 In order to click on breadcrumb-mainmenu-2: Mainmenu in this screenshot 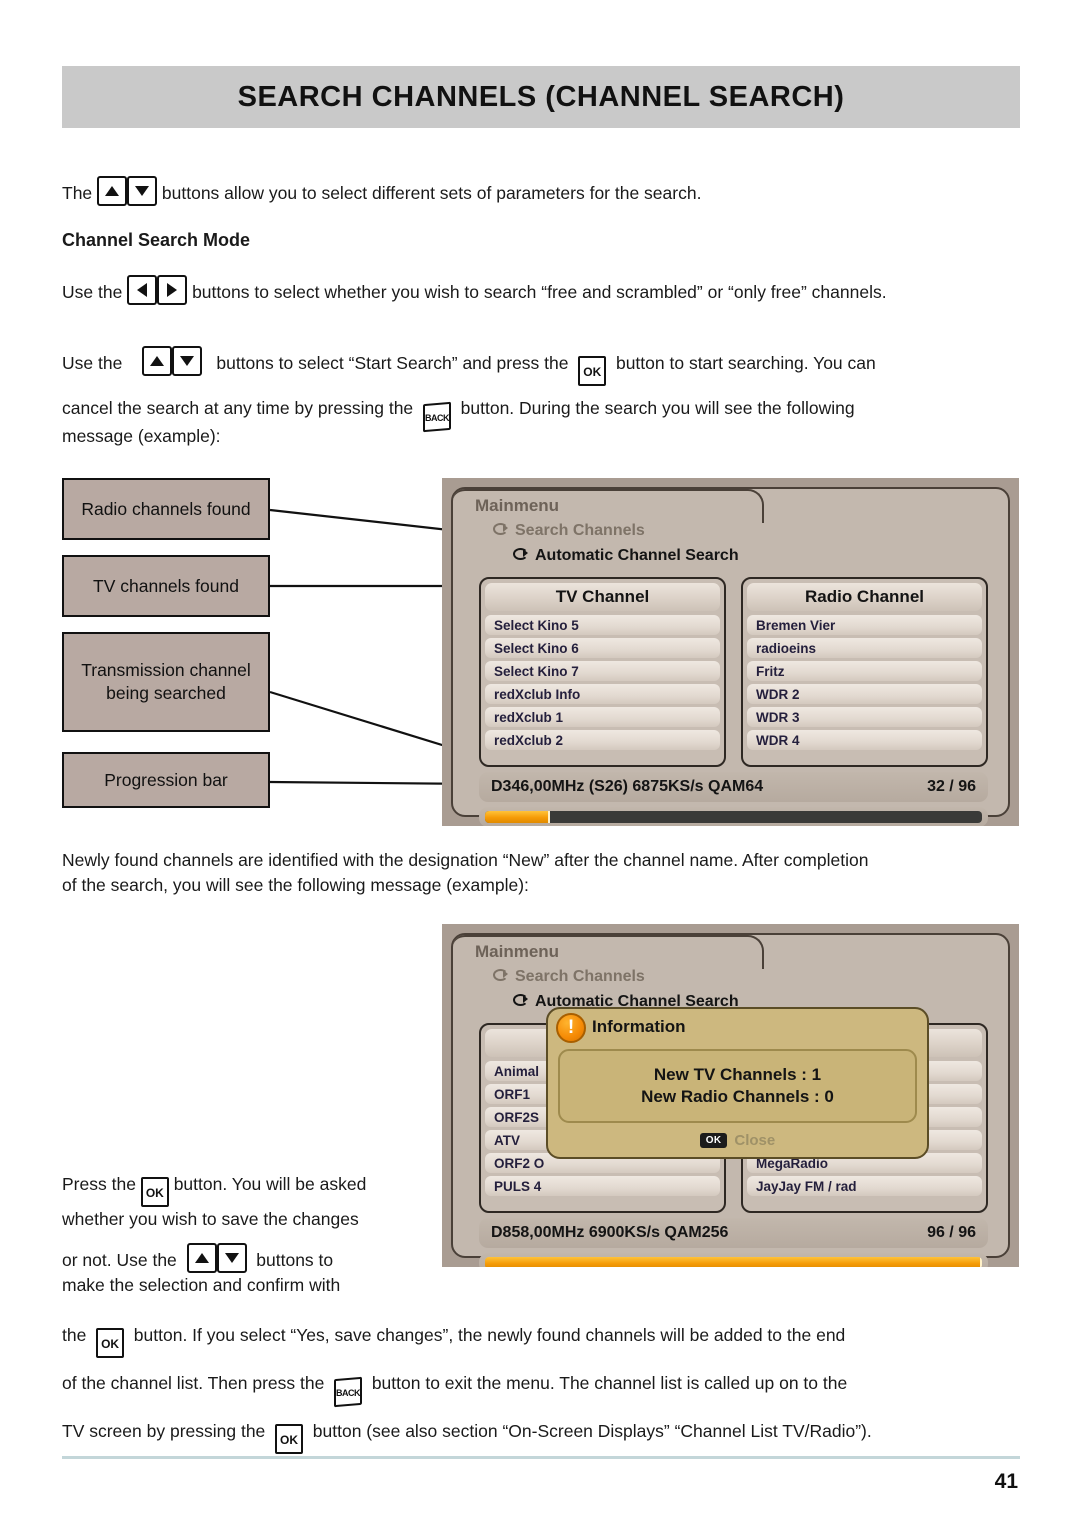, I will do `click(517, 951)`.